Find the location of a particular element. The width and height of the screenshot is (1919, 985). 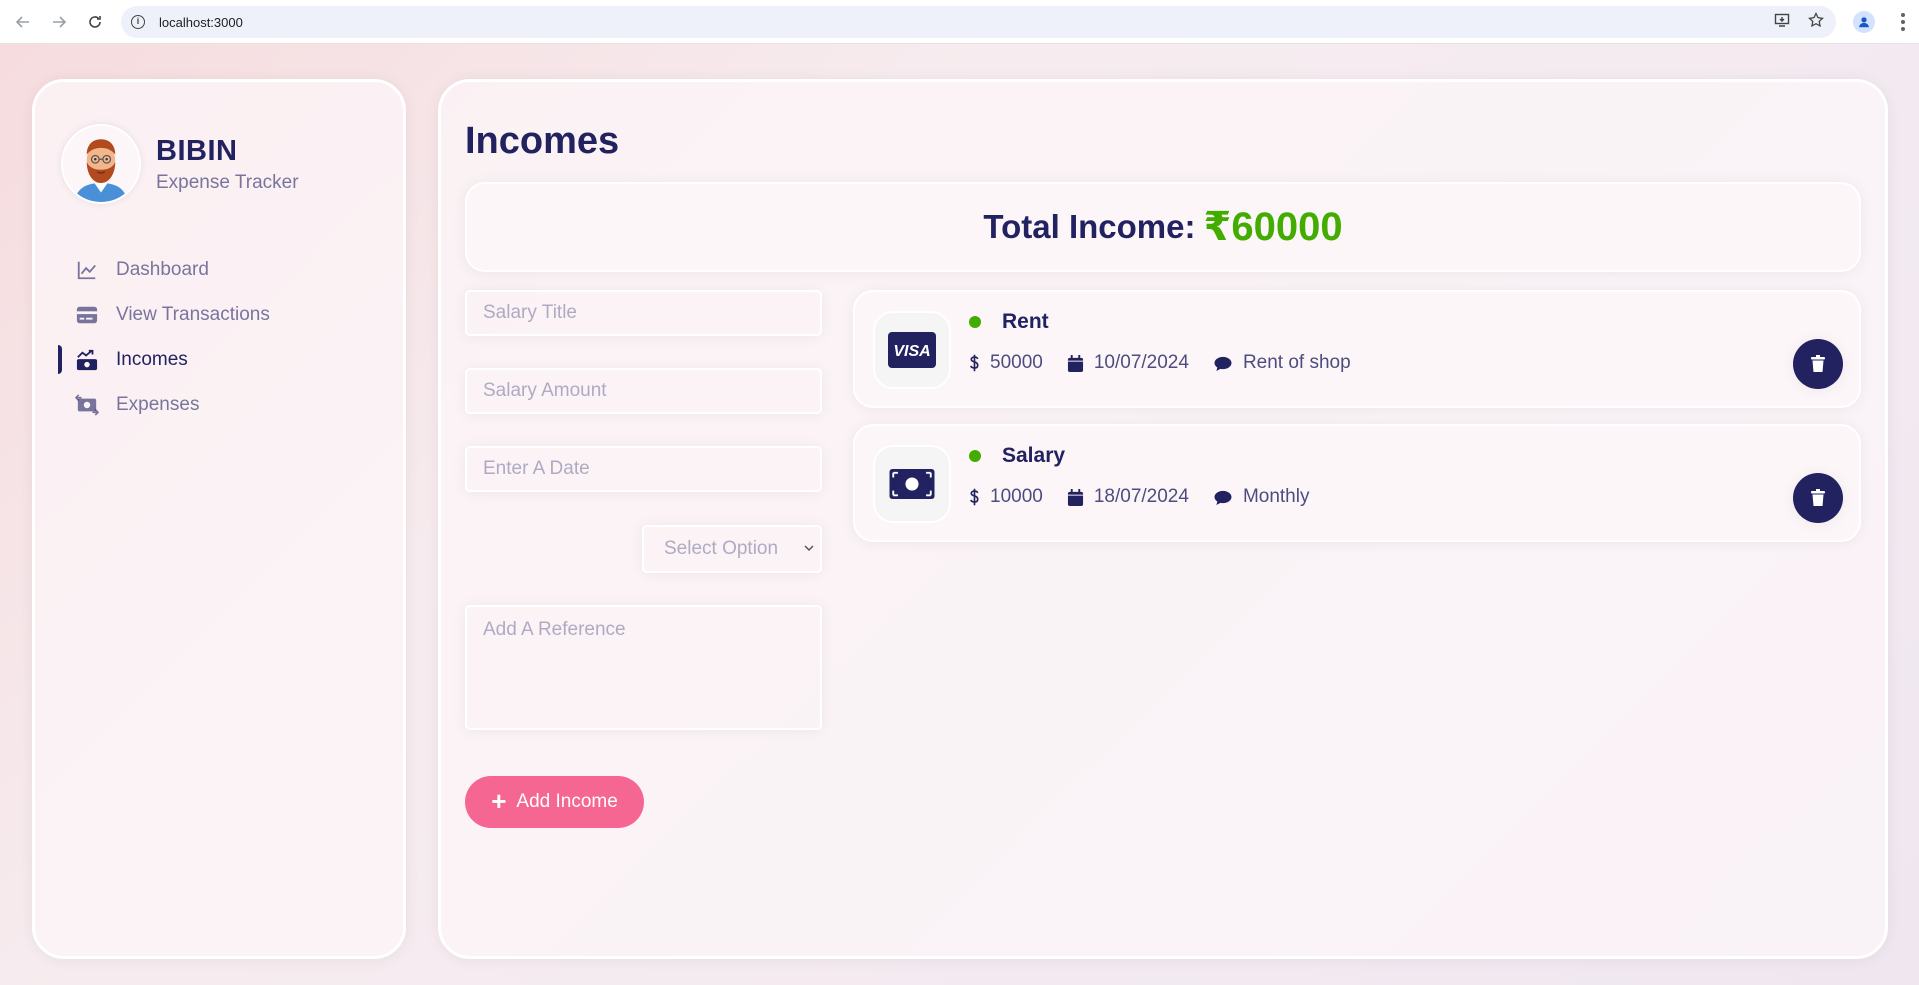

user-name: BIBIN is located at coordinates (197, 150).